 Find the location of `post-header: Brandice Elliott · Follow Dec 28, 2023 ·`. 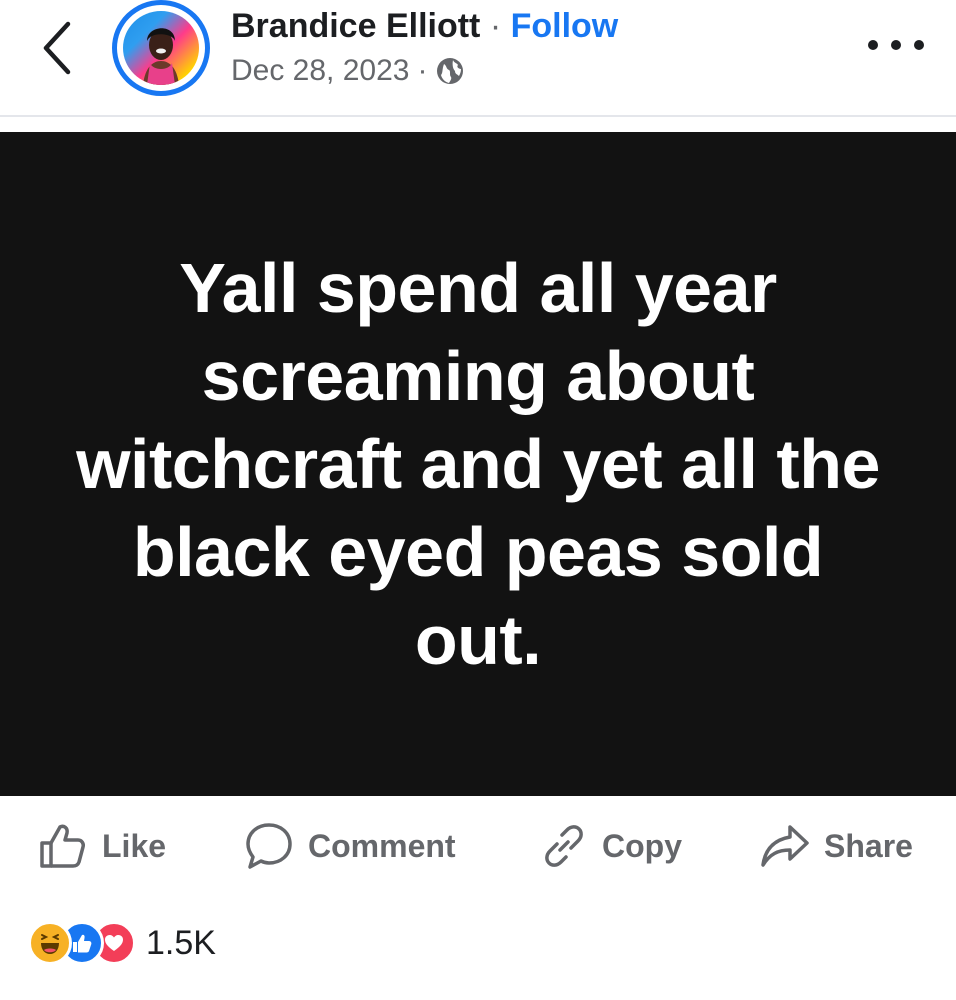

post-header: Brandice Elliott · Follow Dec 28, 2023 · is located at coordinates (478, 57).